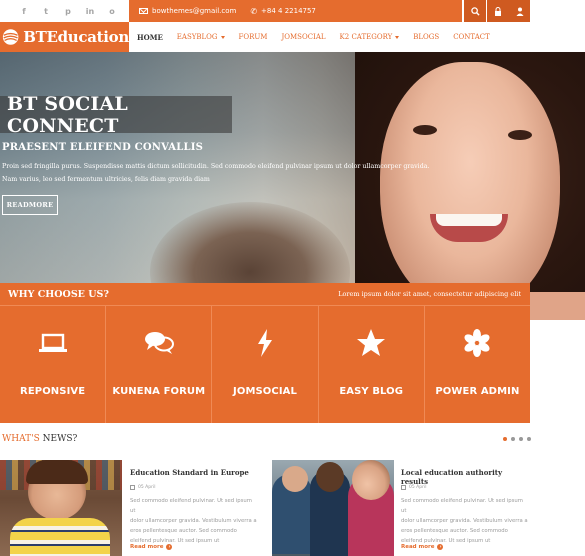 The width and height of the screenshot is (585, 556). Describe the element at coordinates (53, 364) in the screenshot. I see `feature-responsive: REPONSIVE` at that location.